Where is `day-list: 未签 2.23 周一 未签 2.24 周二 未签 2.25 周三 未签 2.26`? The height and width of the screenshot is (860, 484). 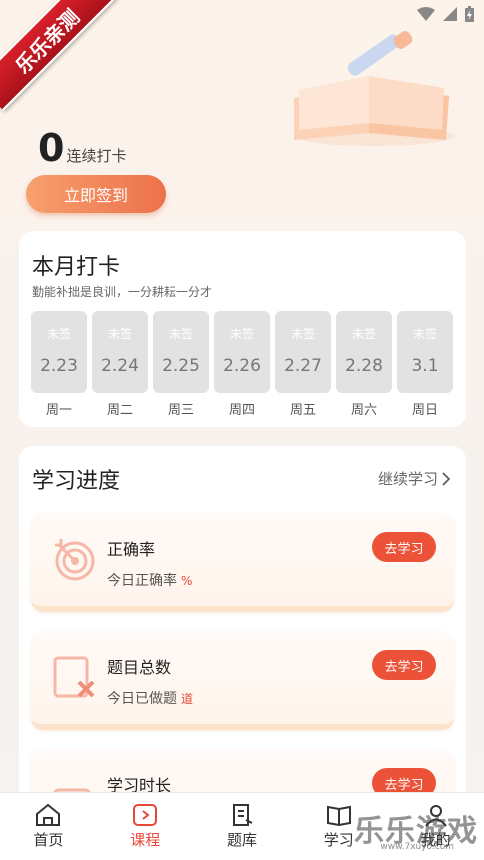 day-list: 未签 2.23 周一 未签 2.24 周二 未签 2.25 周三 未签 2.26 is located at coordinates (242, 364).